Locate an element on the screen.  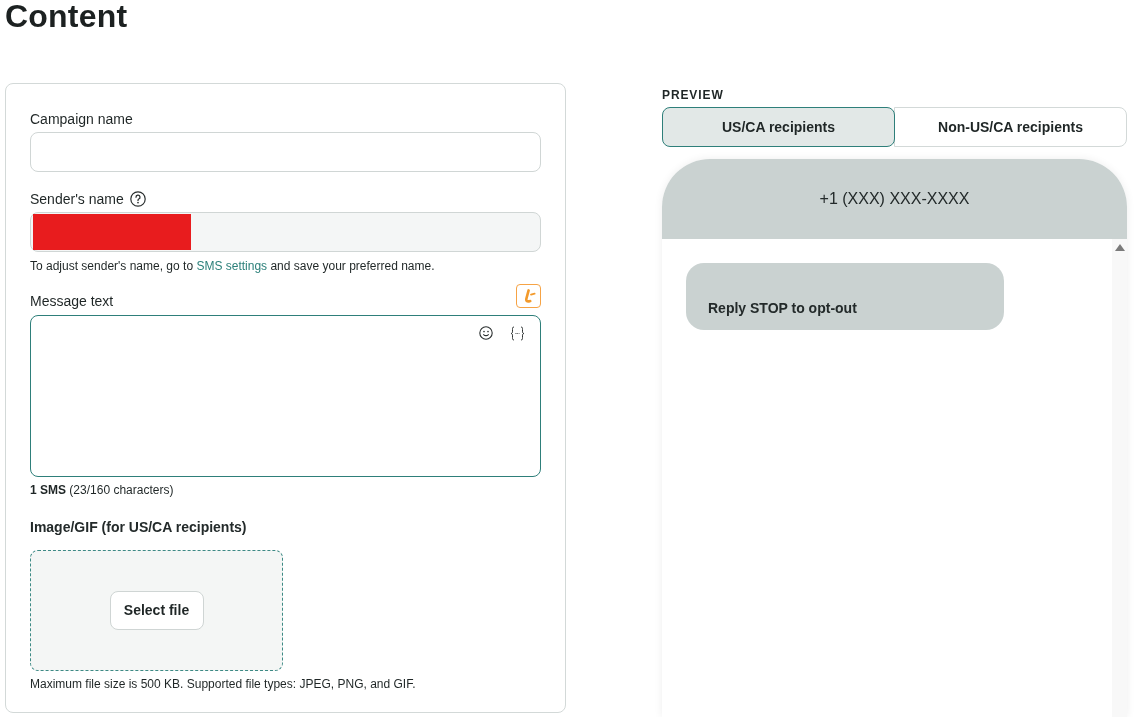
smiley-icon is located at coordinates (486, 333).